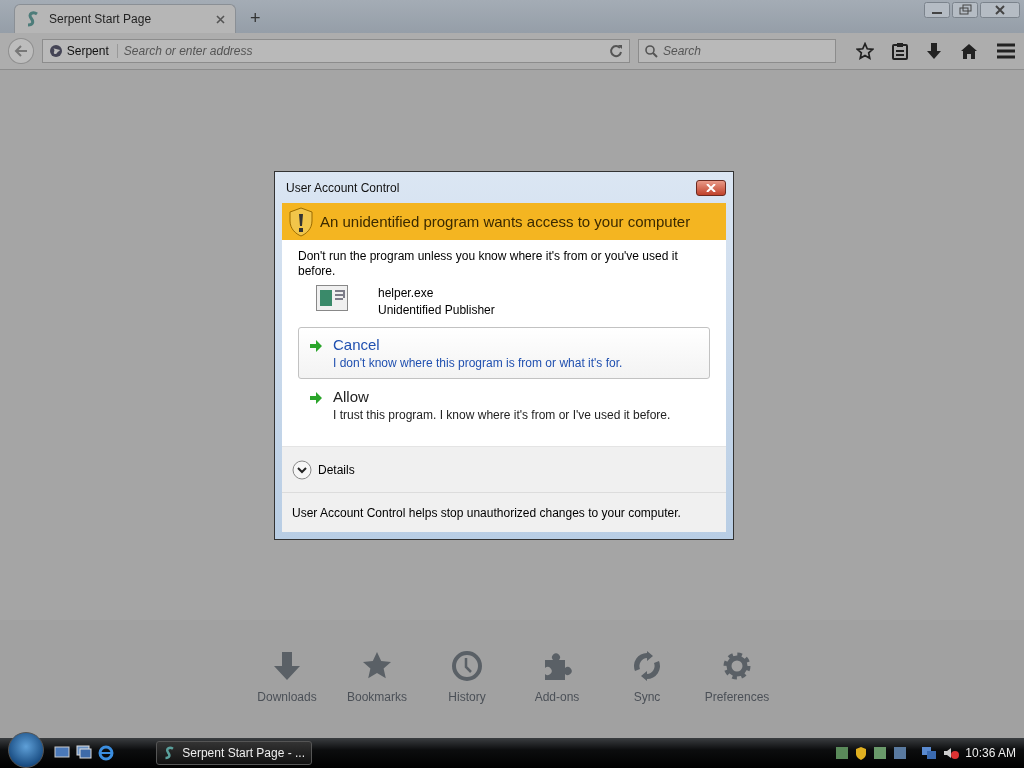 The height and width of the screenshot is (768, 1024). What do you see at coordinates (220, 19) in the screenshot?
I see `close-tab-icon` at bounding box center [220, 19].